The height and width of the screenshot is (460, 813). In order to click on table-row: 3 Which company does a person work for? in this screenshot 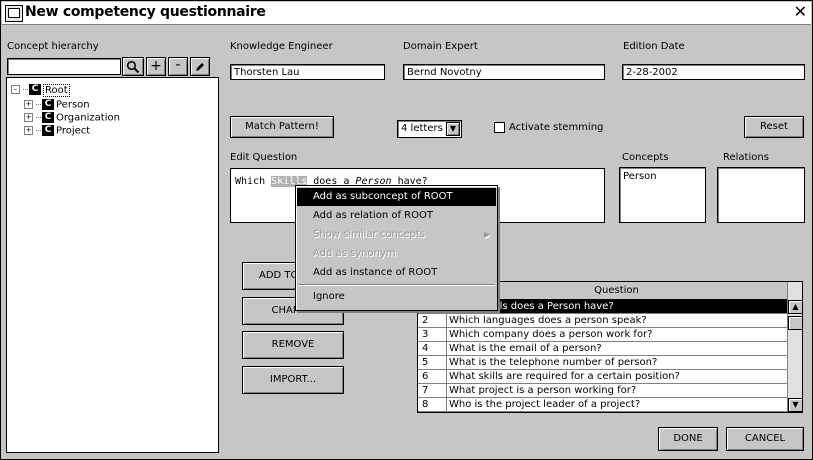, I will do `click(602, 335)`.